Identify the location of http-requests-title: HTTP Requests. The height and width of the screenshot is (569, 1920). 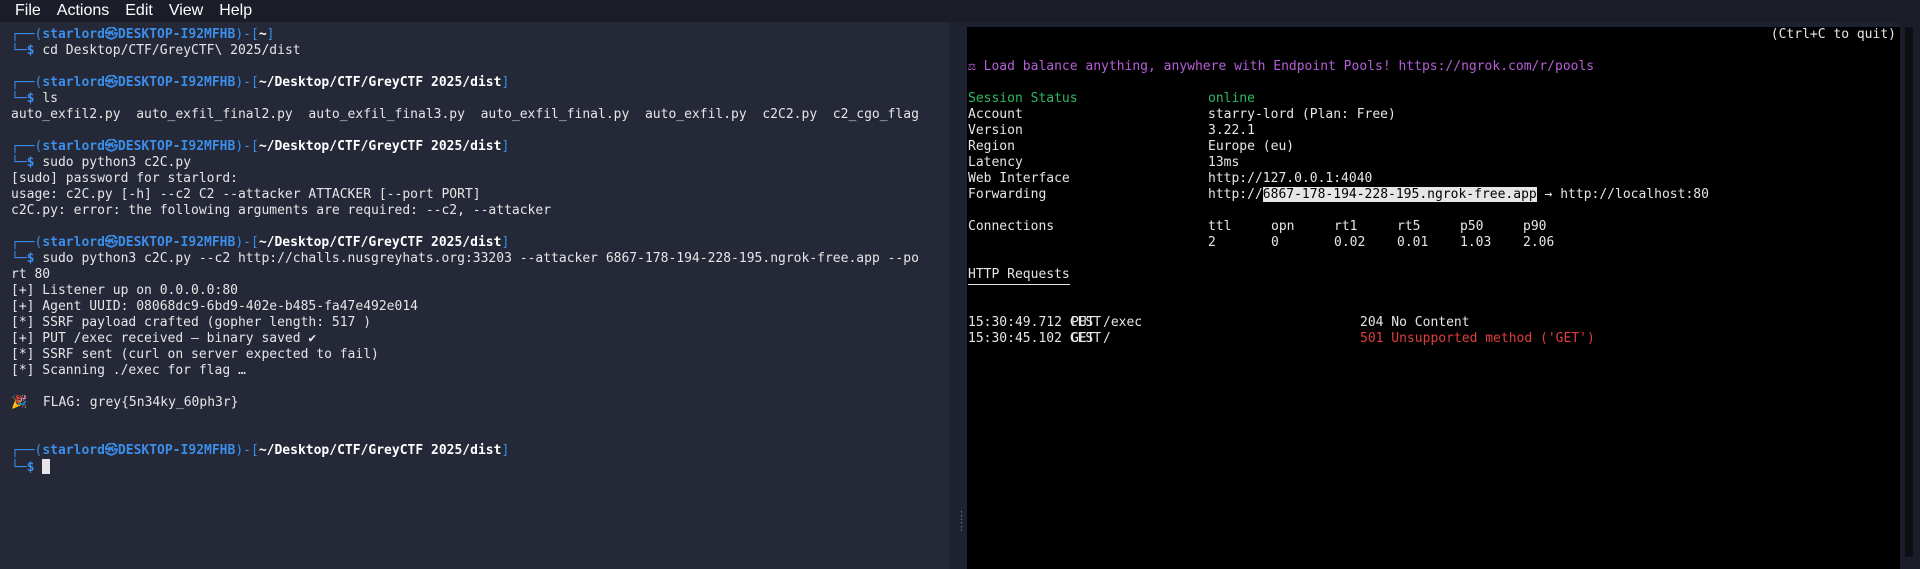
(1019, 274).